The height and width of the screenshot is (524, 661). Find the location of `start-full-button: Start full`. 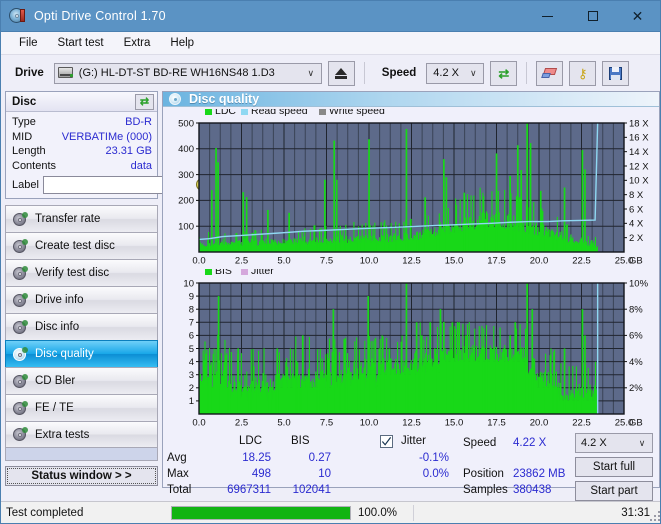

start-full-button: Start full is located at coordinates (614, 467).